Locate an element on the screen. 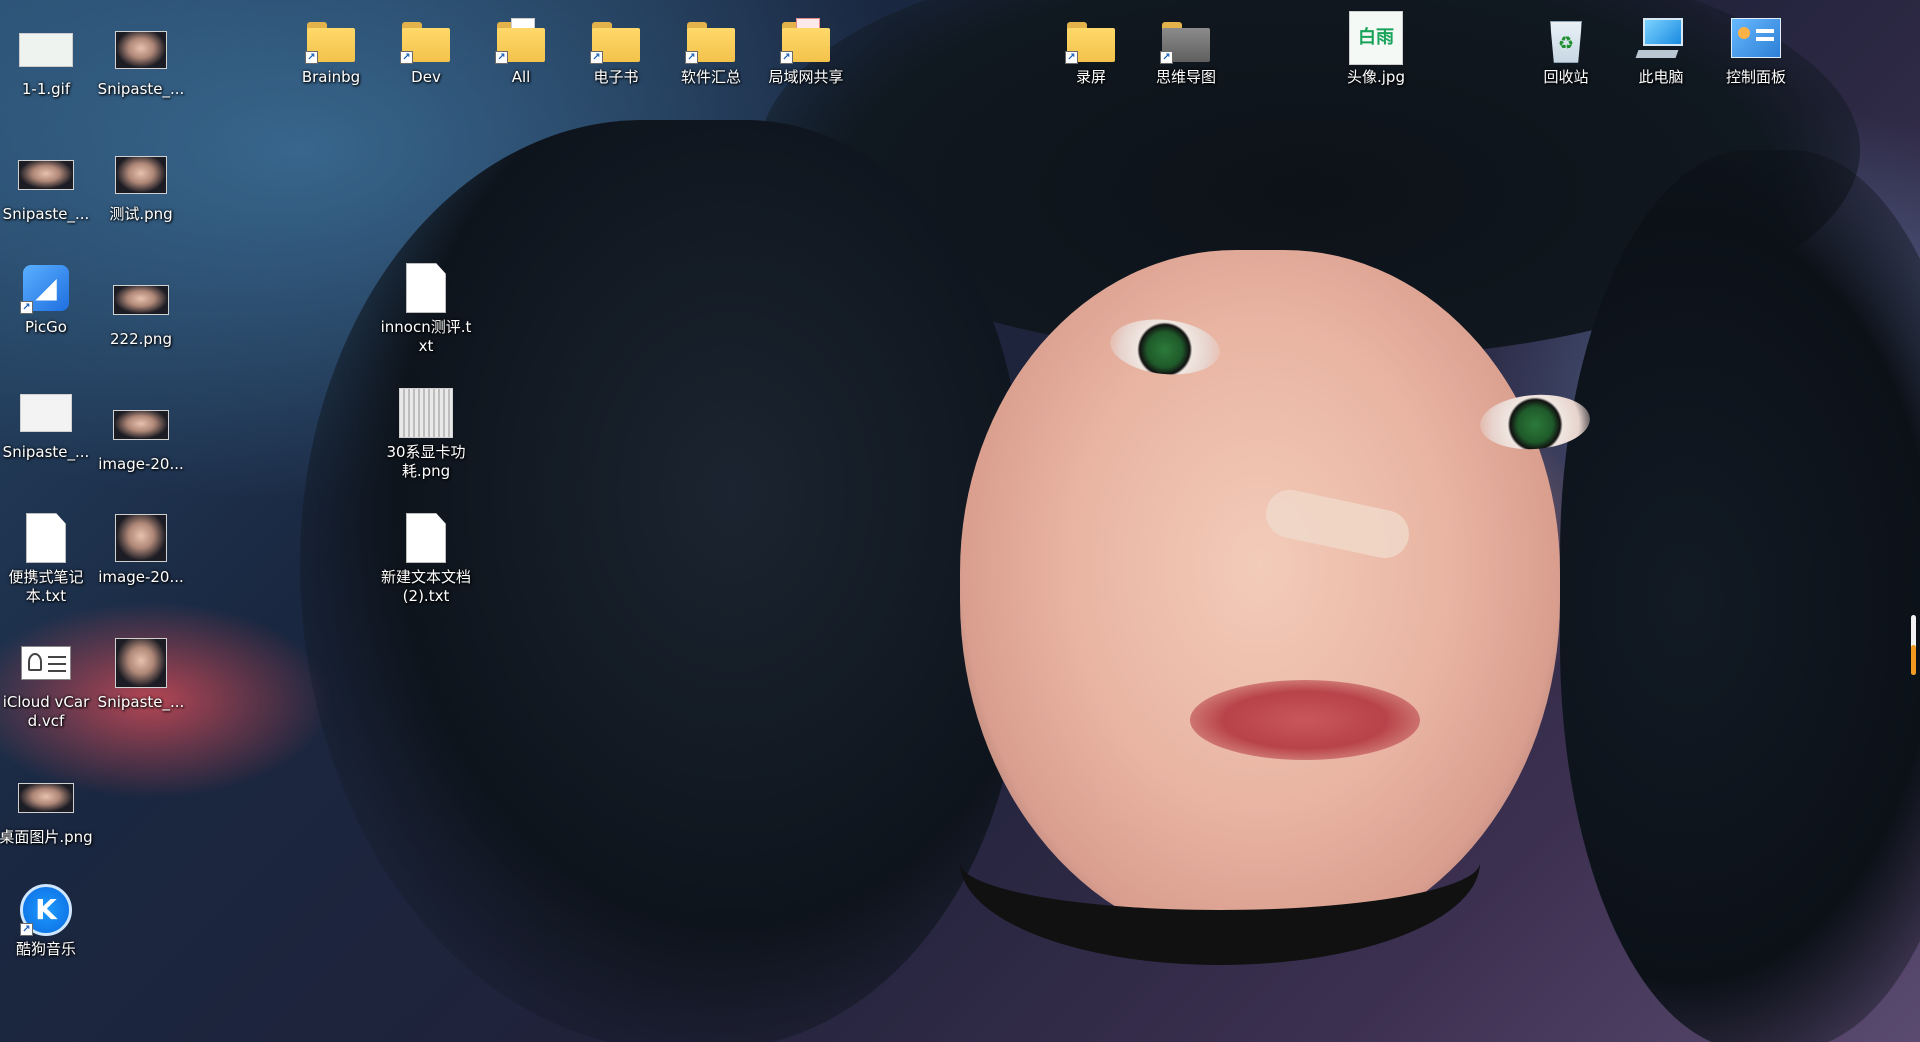 The height and width of the screenshot is (1042, 1920). desktop-icon-desktop-png: 桌面图片.png is located at coordinates (46, 808).